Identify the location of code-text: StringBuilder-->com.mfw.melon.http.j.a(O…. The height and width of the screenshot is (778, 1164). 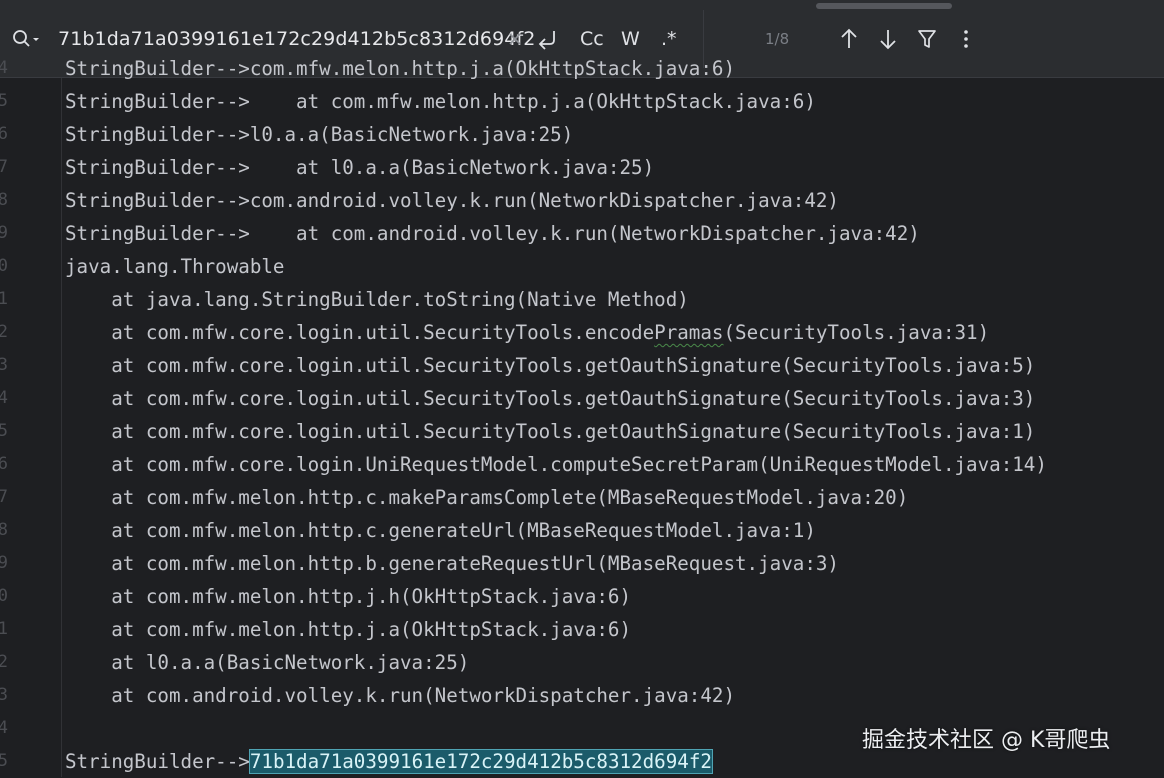
(400, 68).